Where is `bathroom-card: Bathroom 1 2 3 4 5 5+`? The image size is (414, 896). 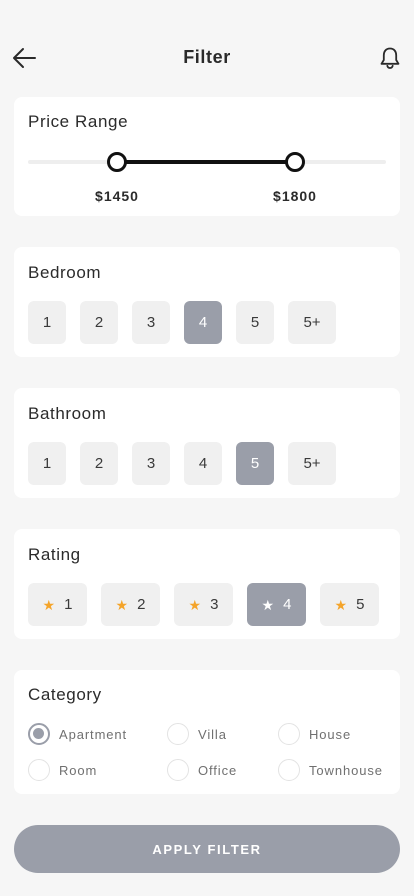
bathroom-card: Bathroom 1 2 3 4 5 5+ is located at coordinates (207, 443).